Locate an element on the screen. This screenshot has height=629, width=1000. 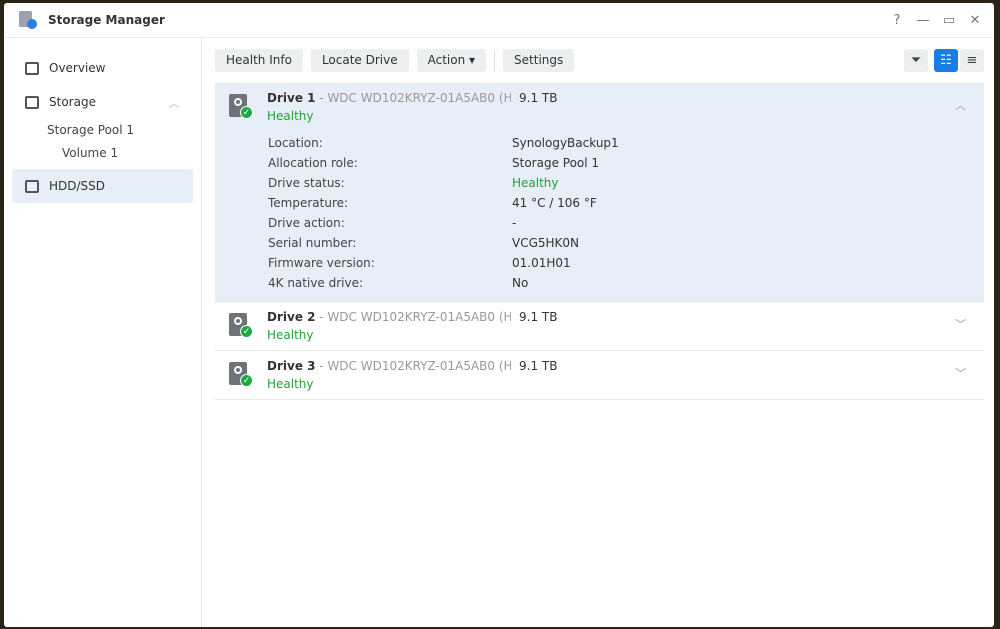
sidebar-item-storage: Storage ︿ is located at coordinates (102, 102).